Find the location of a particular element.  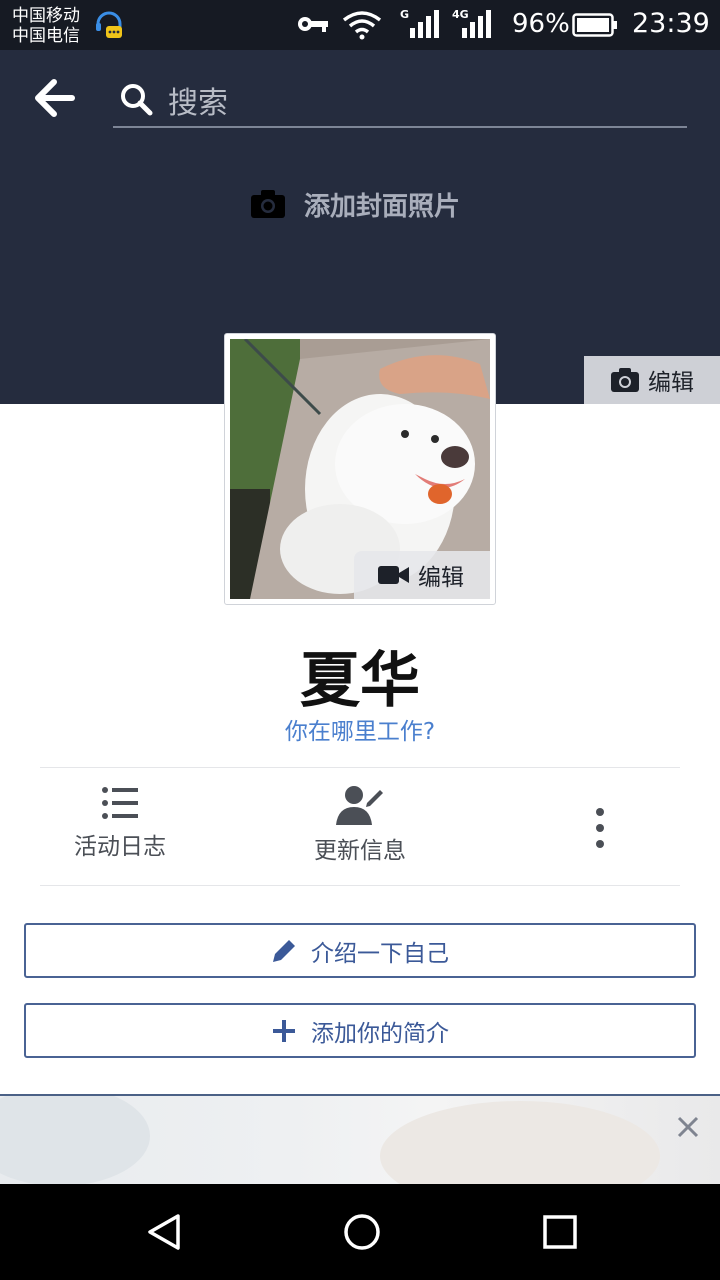

status-bar: 中国移动 中国电信 G 4G 96% 23:39 is located at coordinates (360, 25).